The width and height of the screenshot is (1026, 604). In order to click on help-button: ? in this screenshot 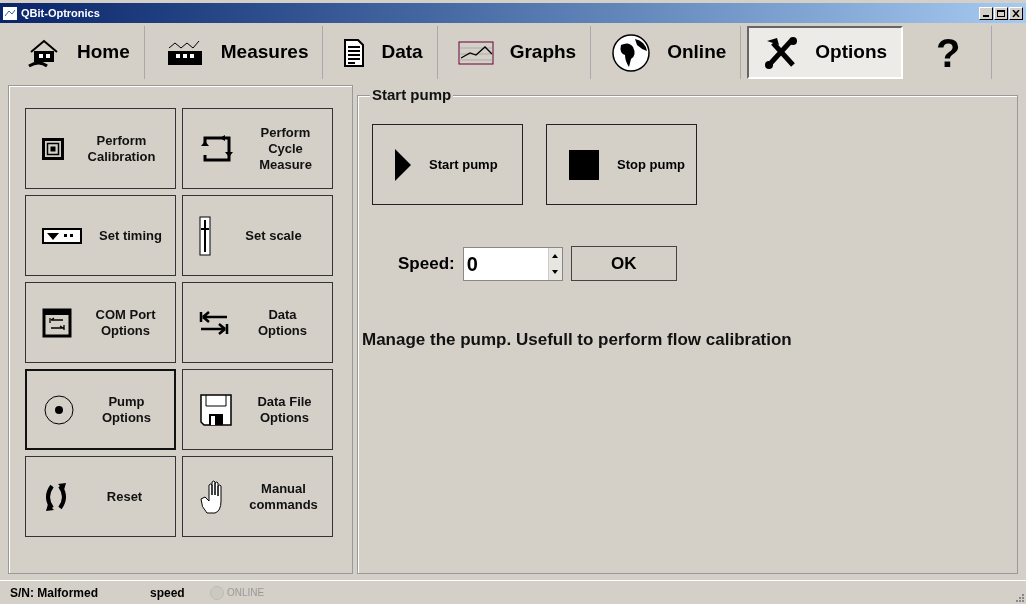, I will do `click(949, 52)`.